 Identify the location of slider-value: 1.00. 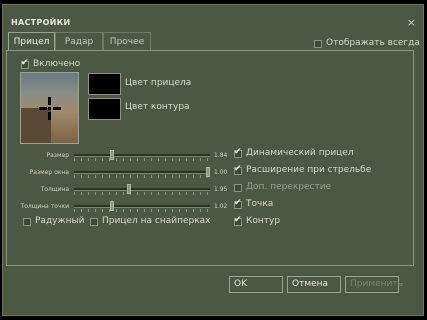
(221, 172).